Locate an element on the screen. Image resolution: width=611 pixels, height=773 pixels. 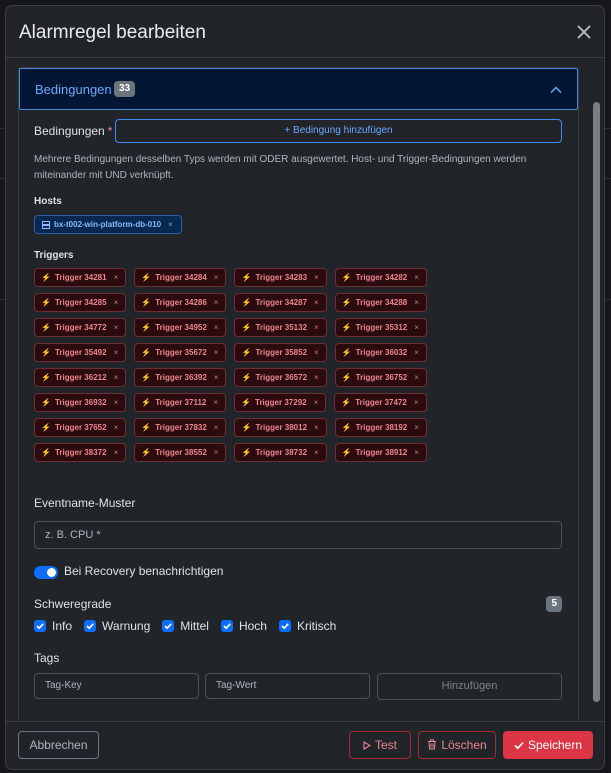
close-button is located at coordinates (584, 32).